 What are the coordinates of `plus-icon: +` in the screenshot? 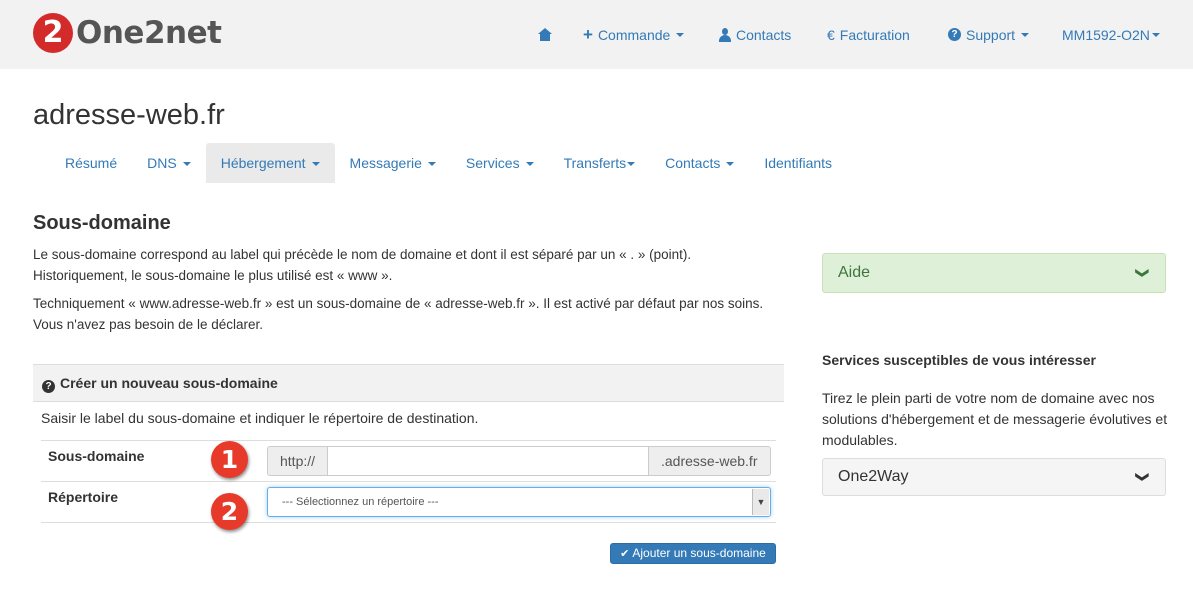 It's located at (588, 34).